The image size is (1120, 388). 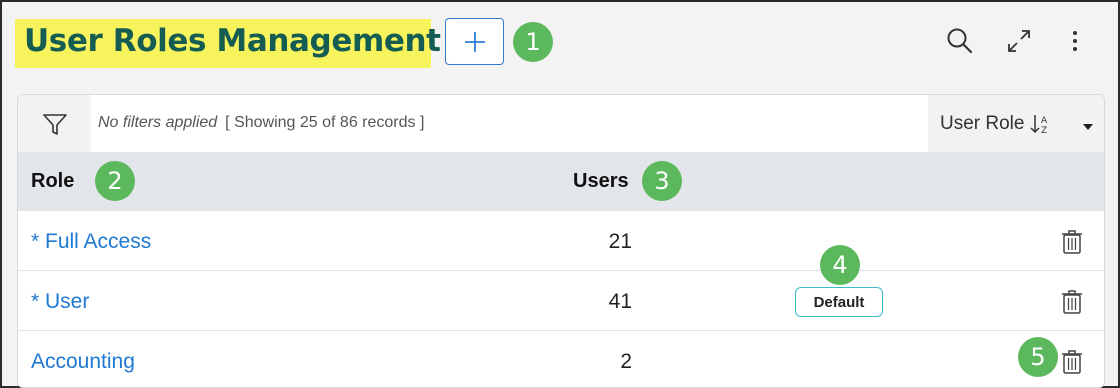 What do you see at coordinates (1038, 357) in the screenshot?
I see `callout-5: 5` at bounding box center [1038, 357].